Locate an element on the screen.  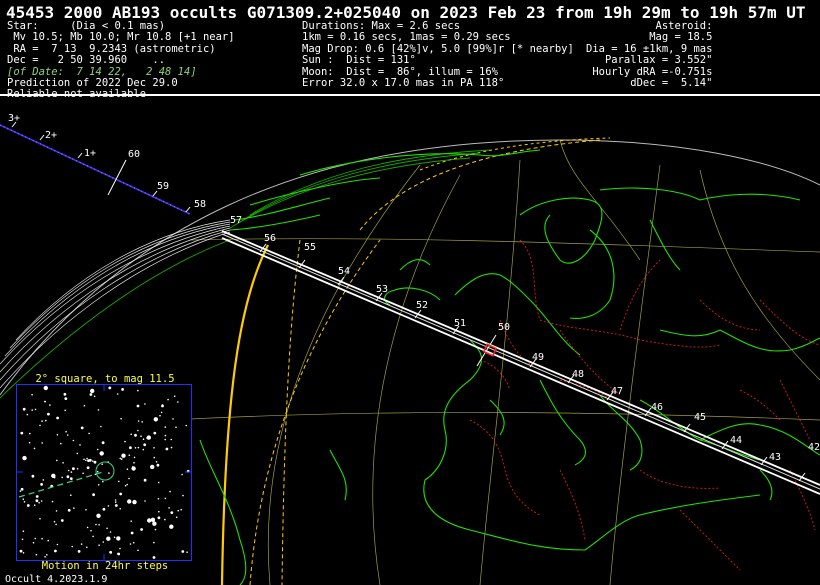
sky-track-label: 3+ is located at coordinates (14, 118).